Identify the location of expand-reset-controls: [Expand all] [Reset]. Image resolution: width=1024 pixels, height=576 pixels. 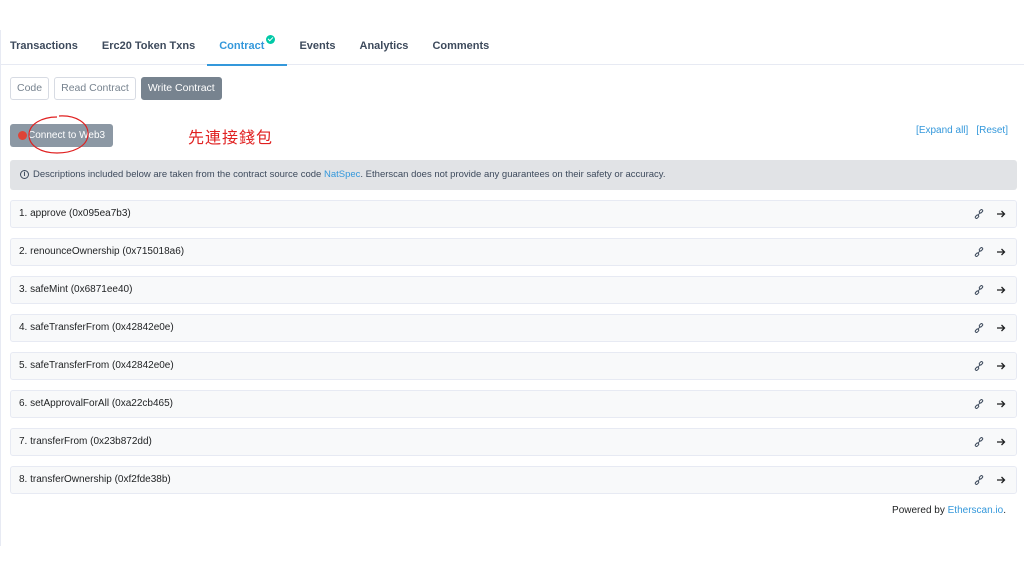
(962, 130).